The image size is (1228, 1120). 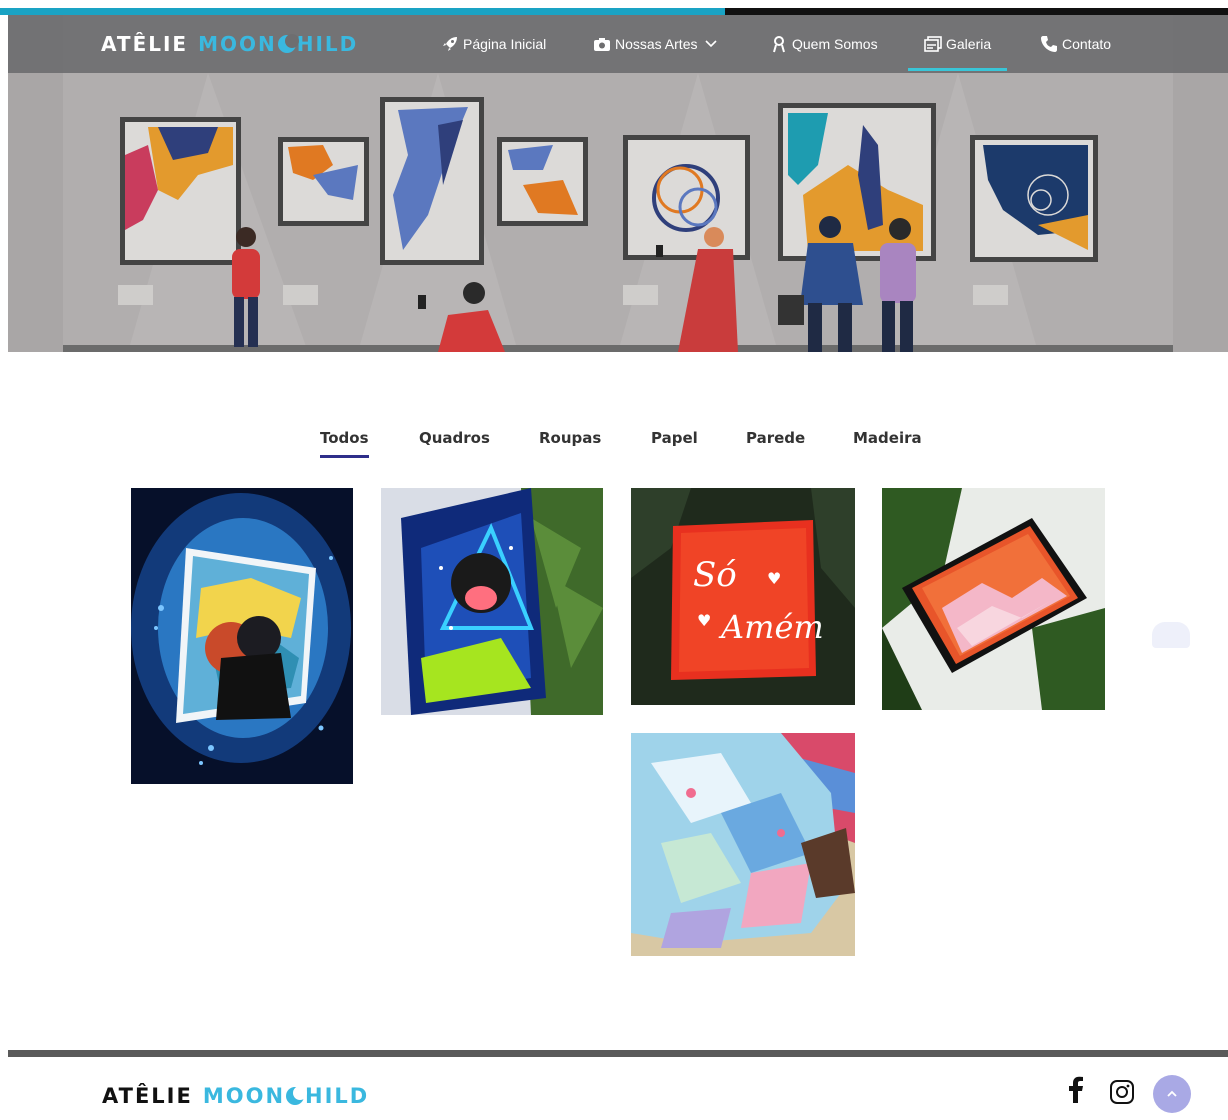 I want to click on back-to-top-button, so click(x=1172, y=1094).